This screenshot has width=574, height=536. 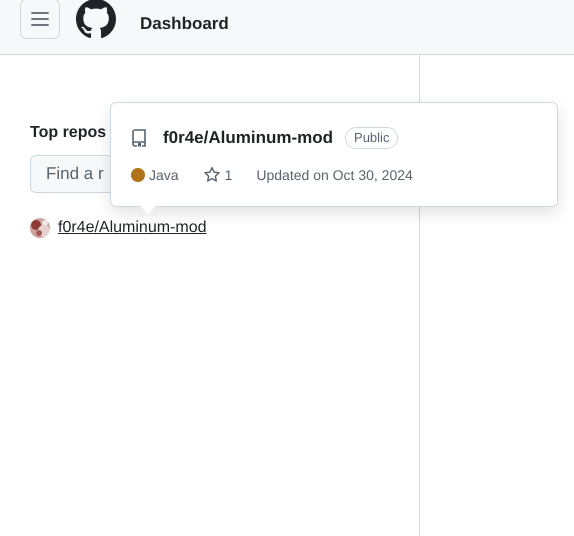 I want to click on menu-icon, so click(x=40, y=19).